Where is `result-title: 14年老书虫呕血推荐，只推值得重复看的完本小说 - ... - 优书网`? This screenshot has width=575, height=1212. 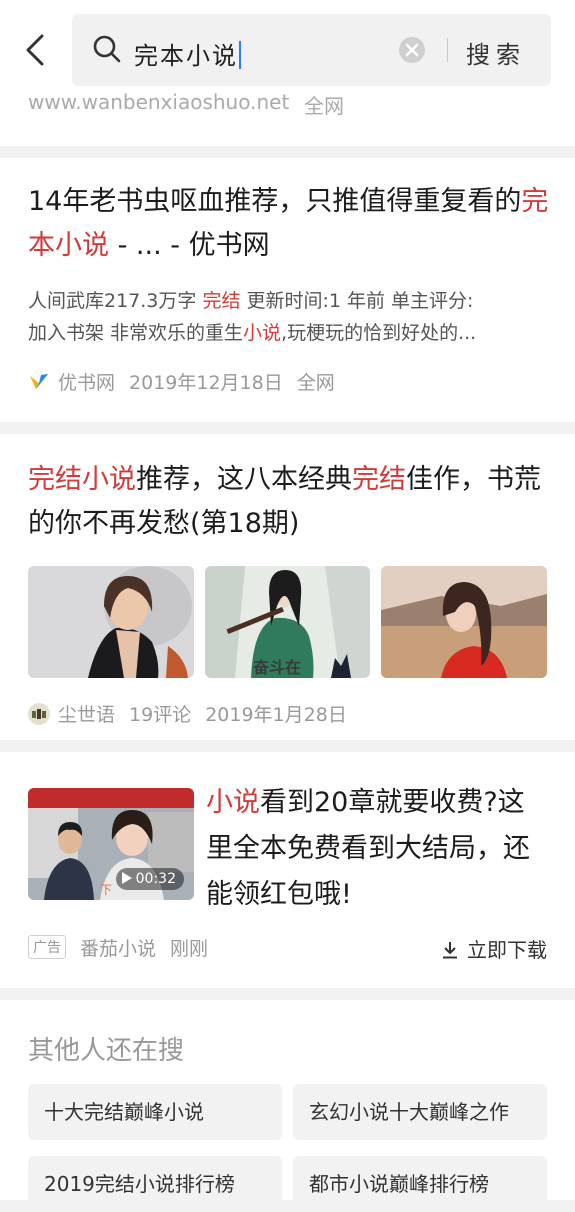 result-title: 14年老书虫呕血推荐，只推值得重复看的完本小说 - ... - 优书网 is located at coordinates (293, 224).